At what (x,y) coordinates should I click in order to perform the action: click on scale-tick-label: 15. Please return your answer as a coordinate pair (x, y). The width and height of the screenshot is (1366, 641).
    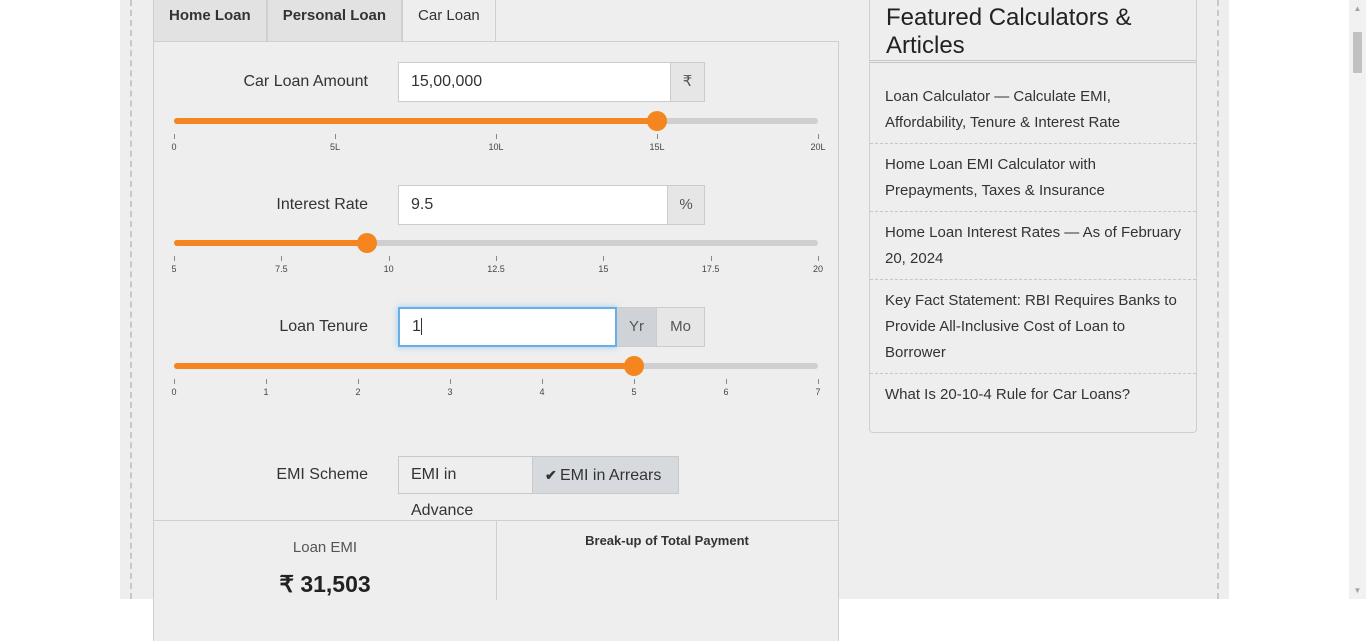
    Looking at the image, I should click on (603, 269).